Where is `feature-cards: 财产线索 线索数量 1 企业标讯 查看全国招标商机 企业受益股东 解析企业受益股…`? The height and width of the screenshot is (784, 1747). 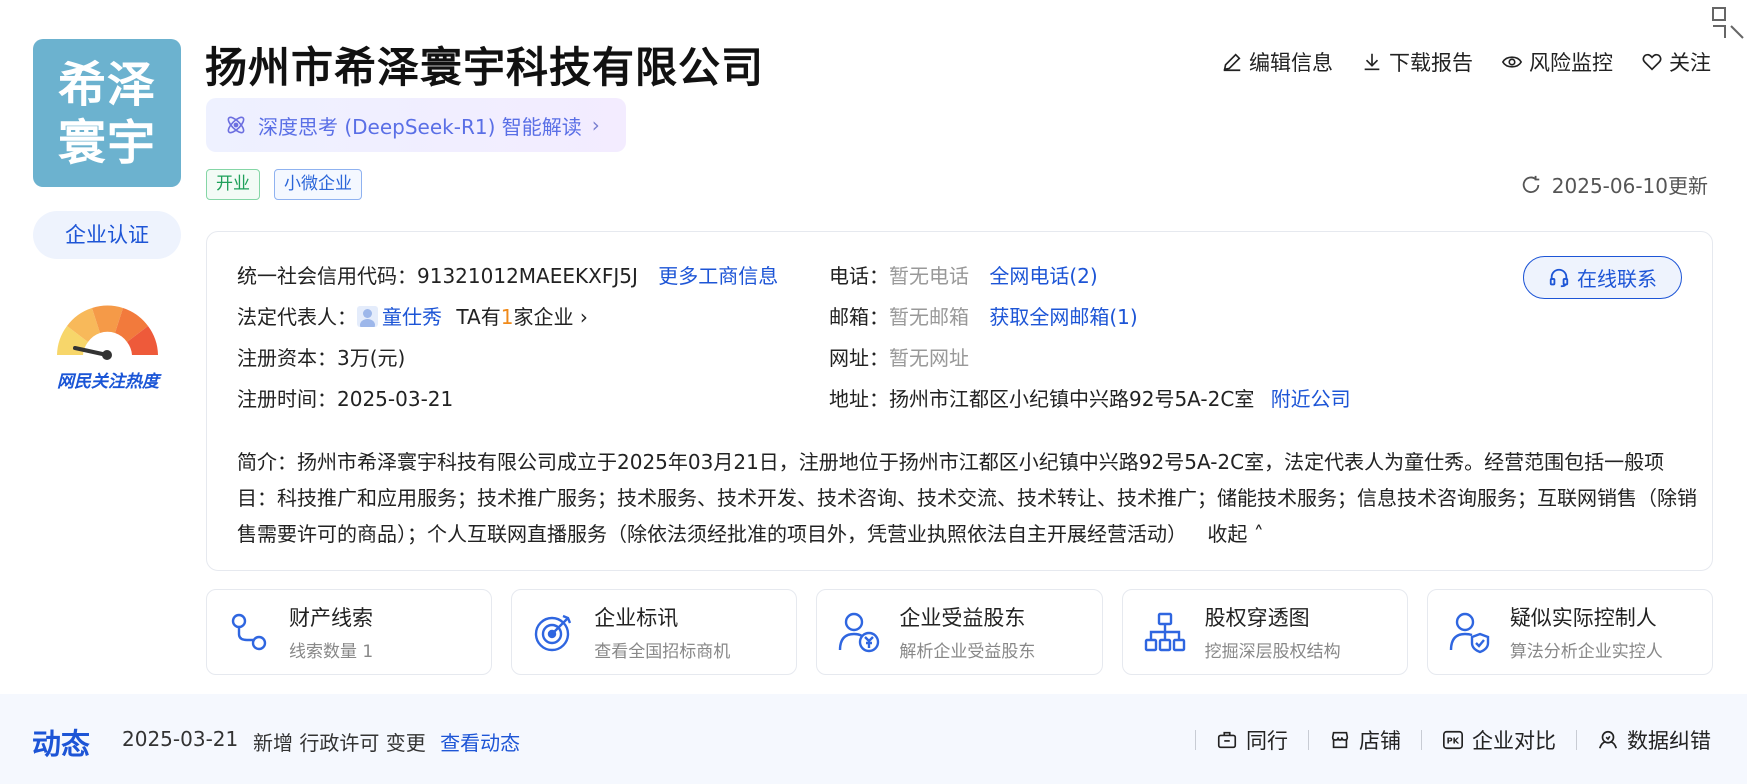
feature-cards: 财产线索 线索数量 1 企业标讯 查看全国招标商机 企业受益股东 解析企业受益股… is located at coordinates (960, 632).